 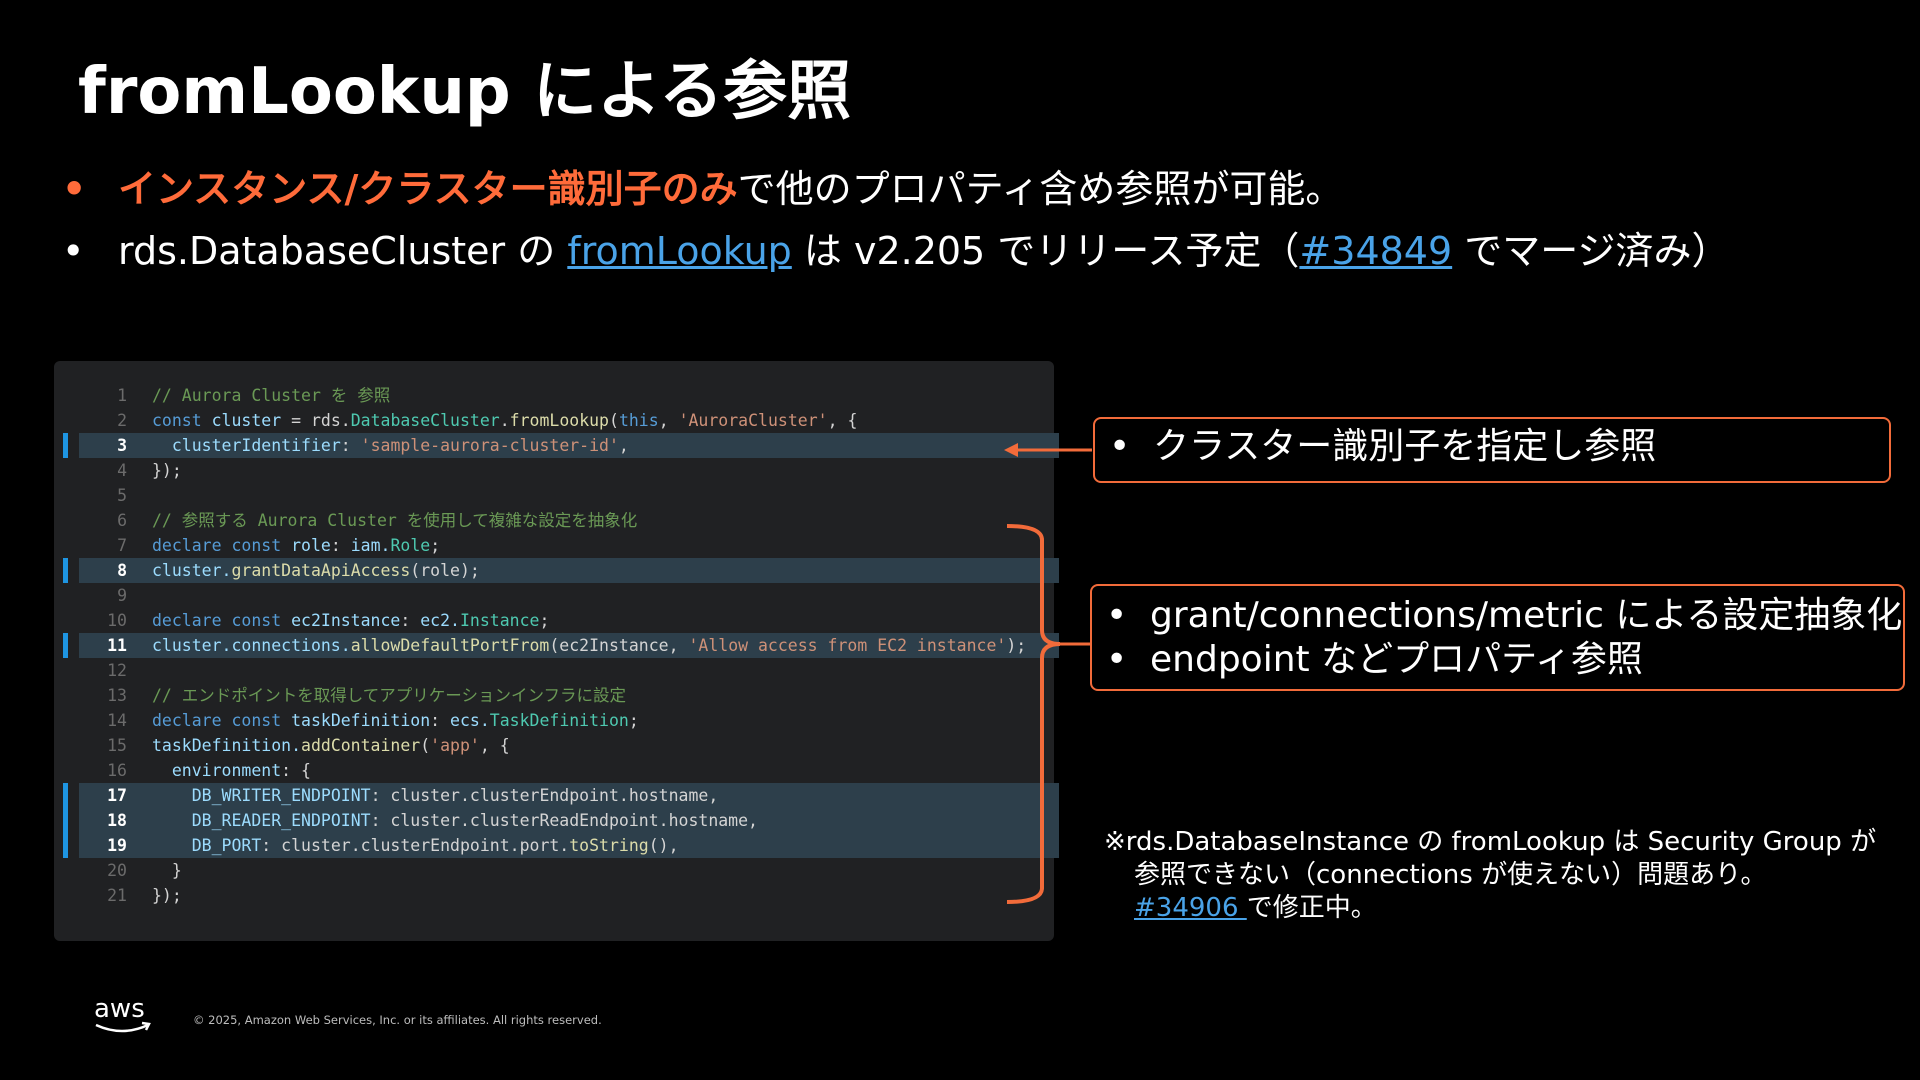 I want to click on bullet-text: は v2.205 でリリース予定（, so click(x=1045, y=251).